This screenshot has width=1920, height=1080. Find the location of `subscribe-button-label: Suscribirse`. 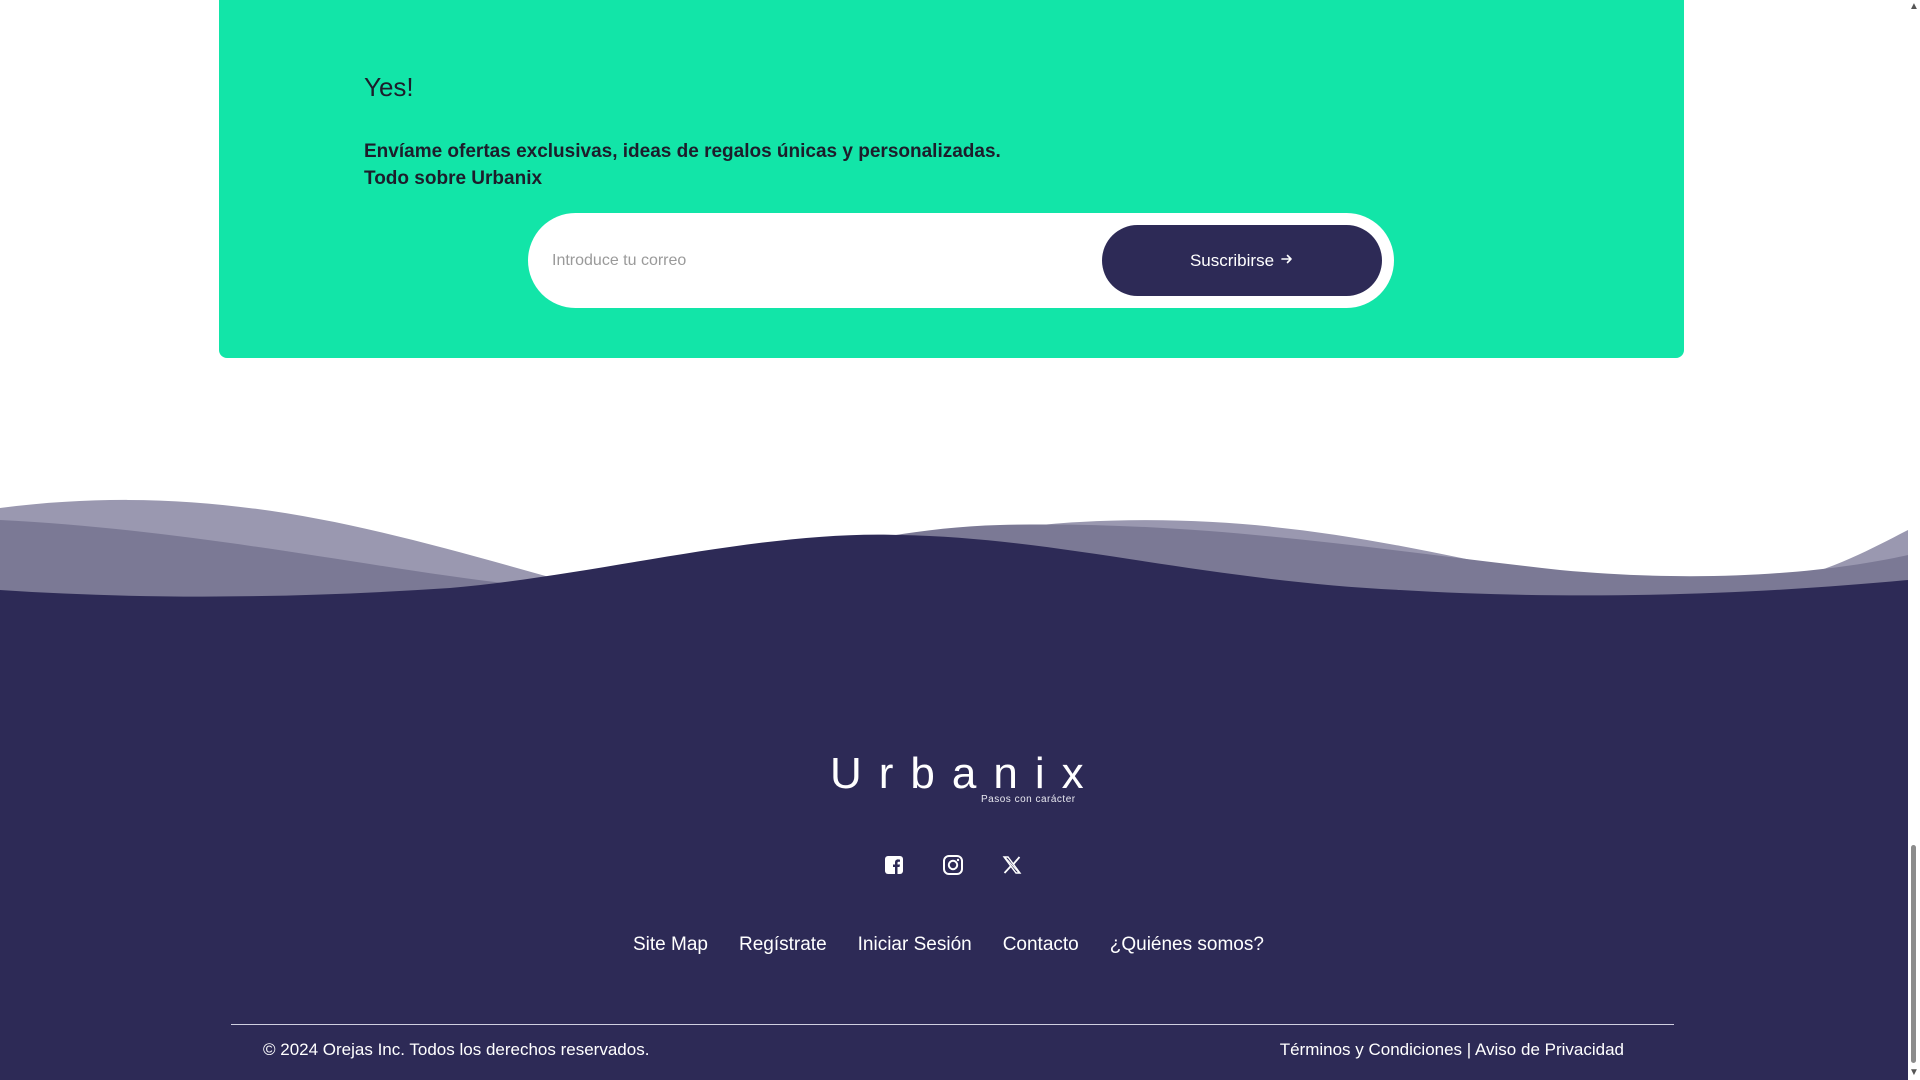

subscribe-button-label: Suscribirse is located at coordinates (1232, 260).